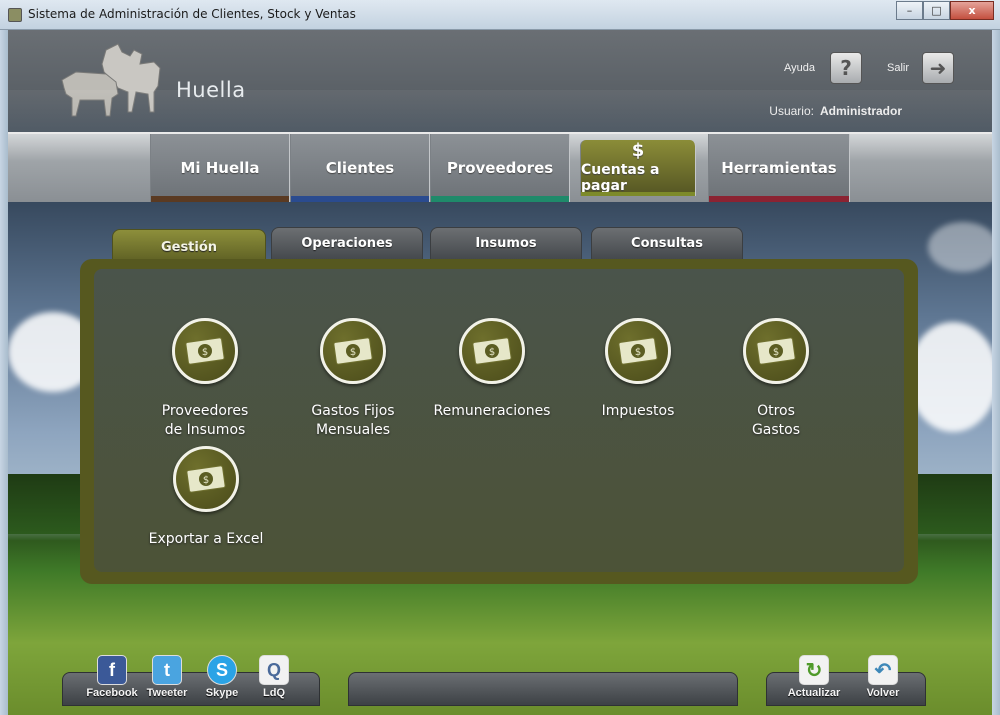  What do you see at coordinates (205, 420) in the screenshot?
I see `action-label: Proveedores de Insumos` at bounding box center [205, 420].